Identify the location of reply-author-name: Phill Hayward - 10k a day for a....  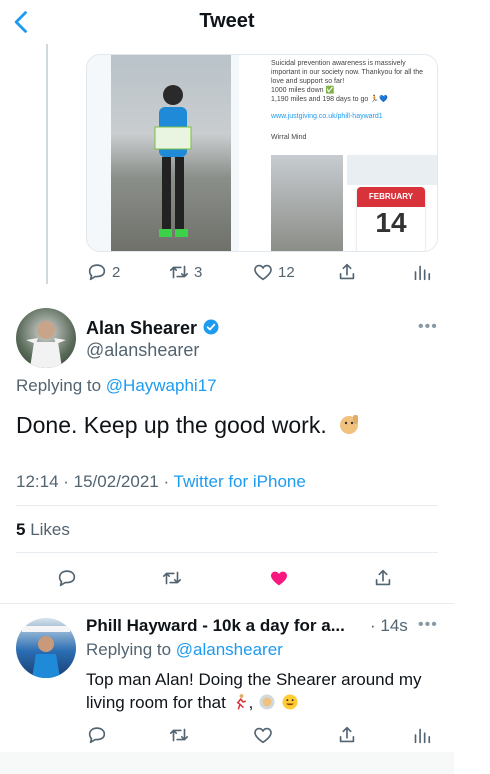
(215, 626).